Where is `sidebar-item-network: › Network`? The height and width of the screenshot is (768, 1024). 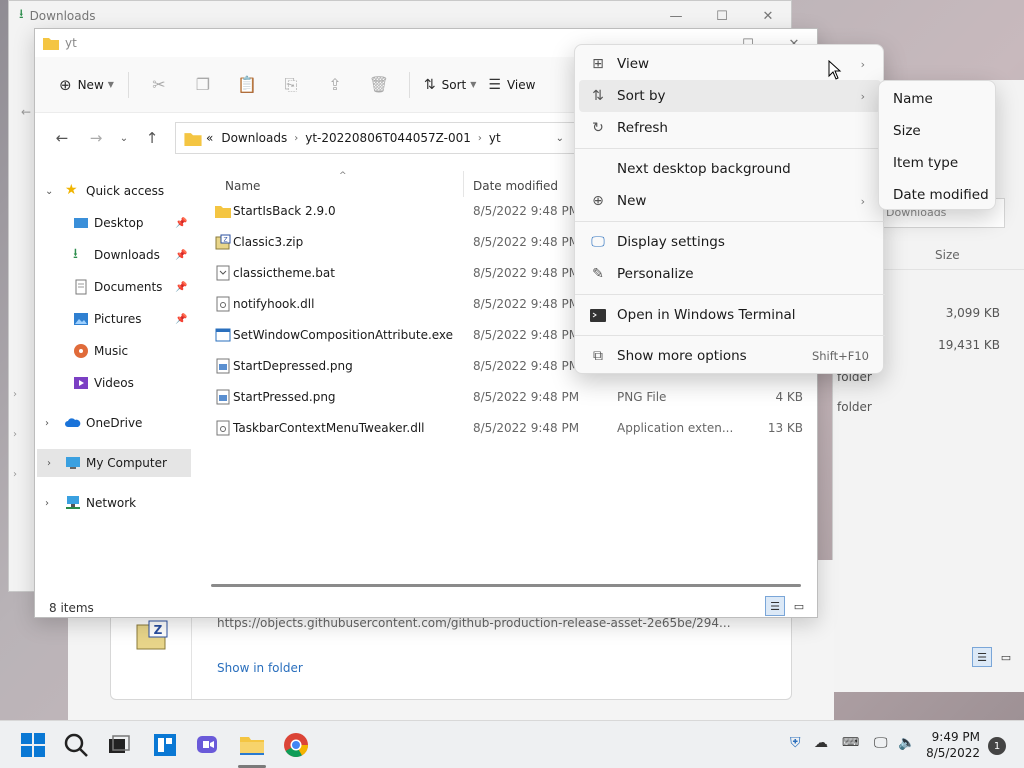 sidebar-item-network: › Network is located at coordinates (115, 503).